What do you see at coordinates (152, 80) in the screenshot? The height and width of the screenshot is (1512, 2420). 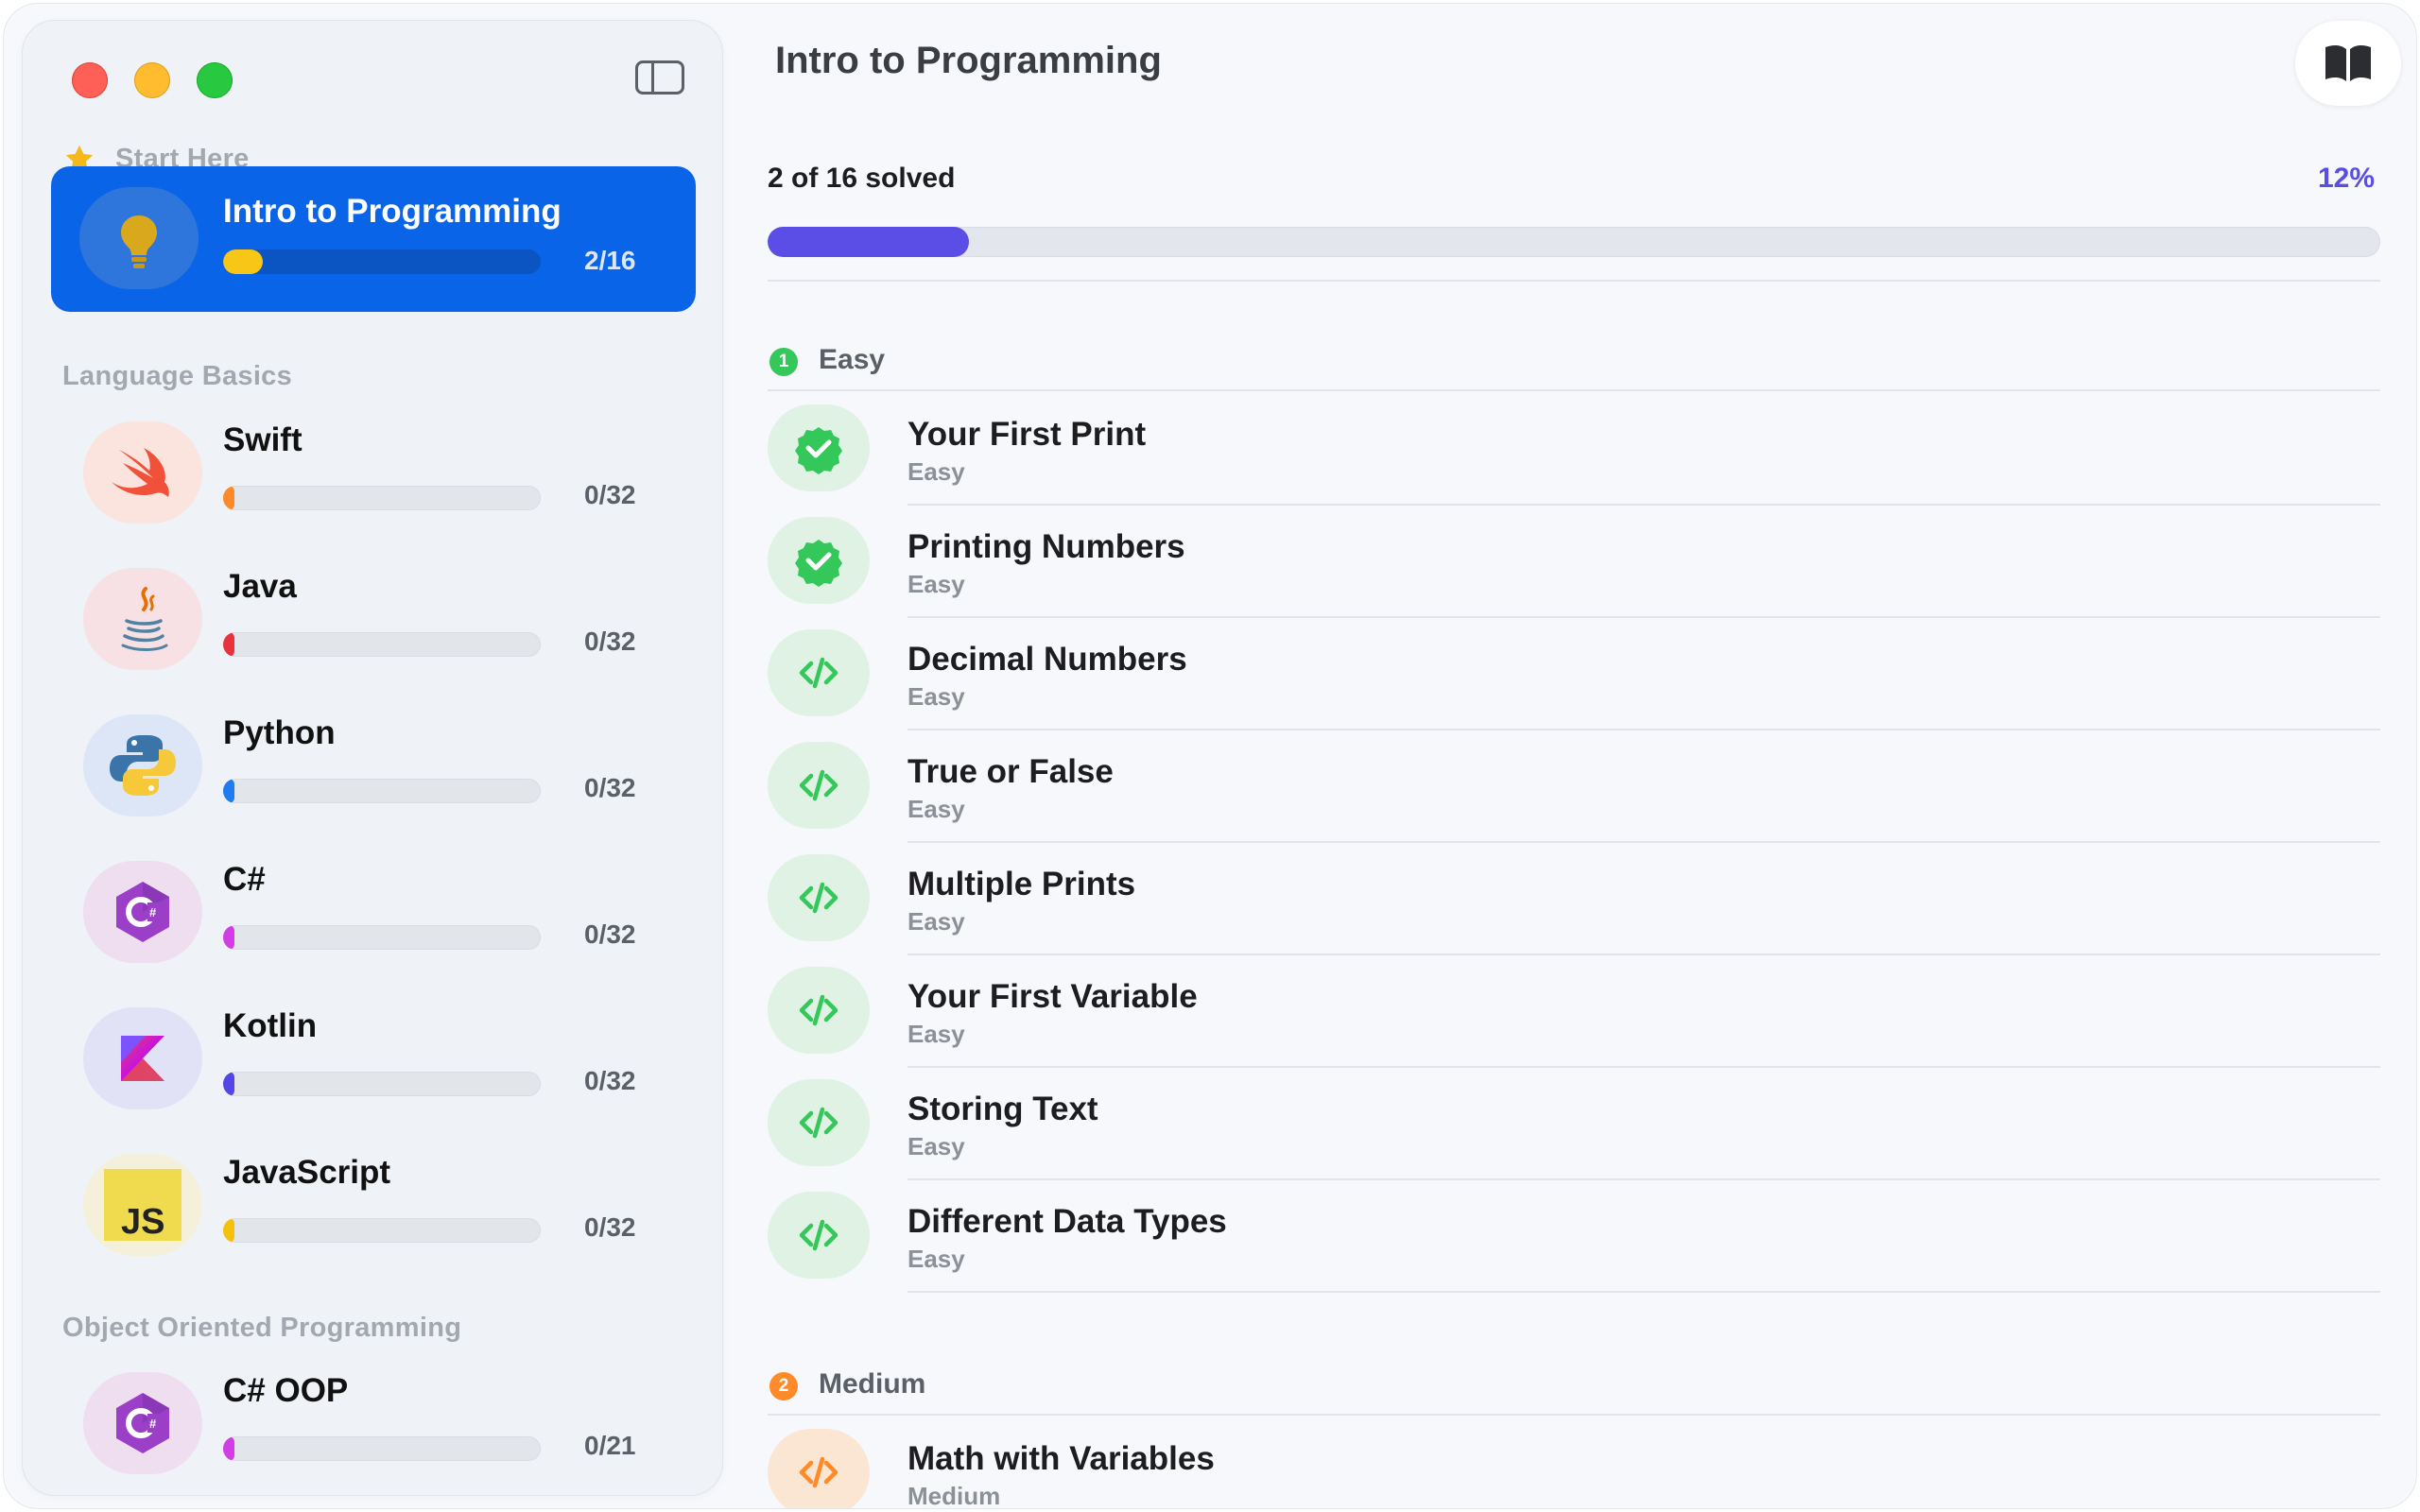 I see `minimize-window-button` at bounding box center [152, 80].